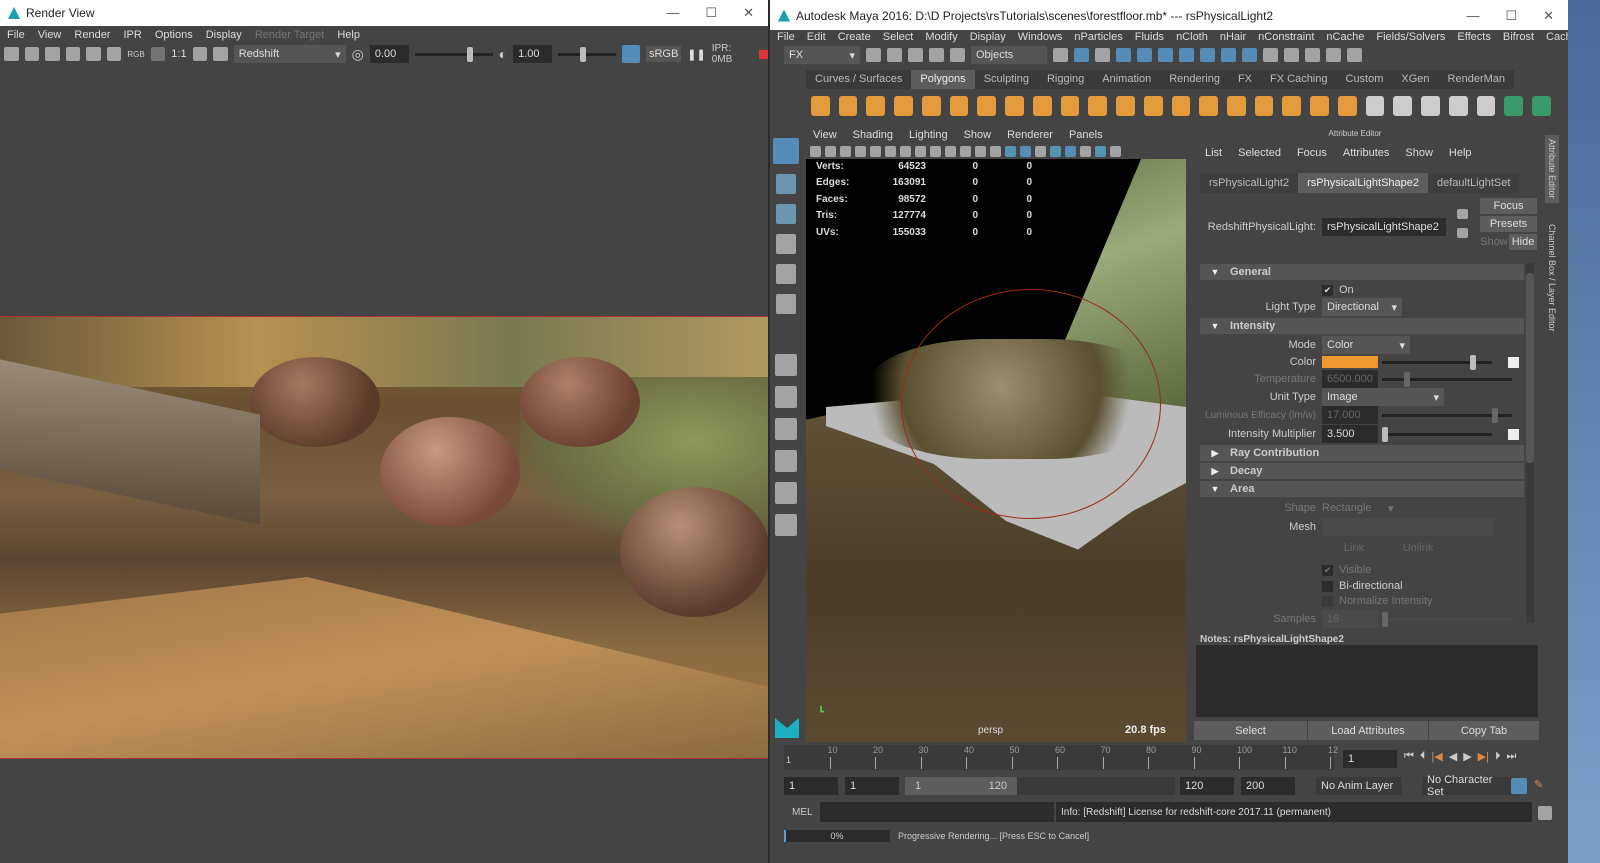  Describe the element at coordinates (224, 35) in the screenshot. I see `menu-display: Display` at that location.